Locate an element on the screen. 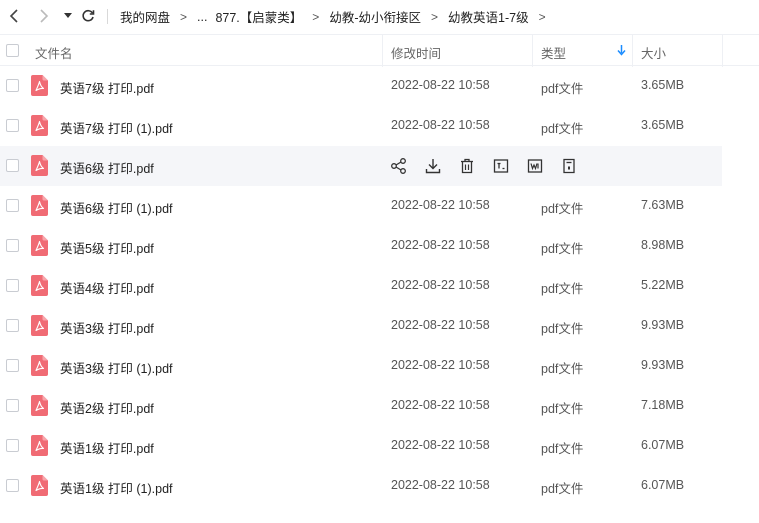 This screenshot has width=759, height=523. toolbar-divider is located at coordinates (107, 16).